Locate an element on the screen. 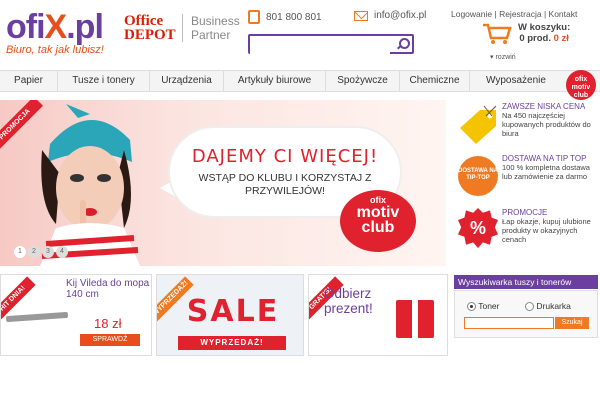 The image size is (600, 400). cart-count: 0 prod. is located at coordinates (535, 38).